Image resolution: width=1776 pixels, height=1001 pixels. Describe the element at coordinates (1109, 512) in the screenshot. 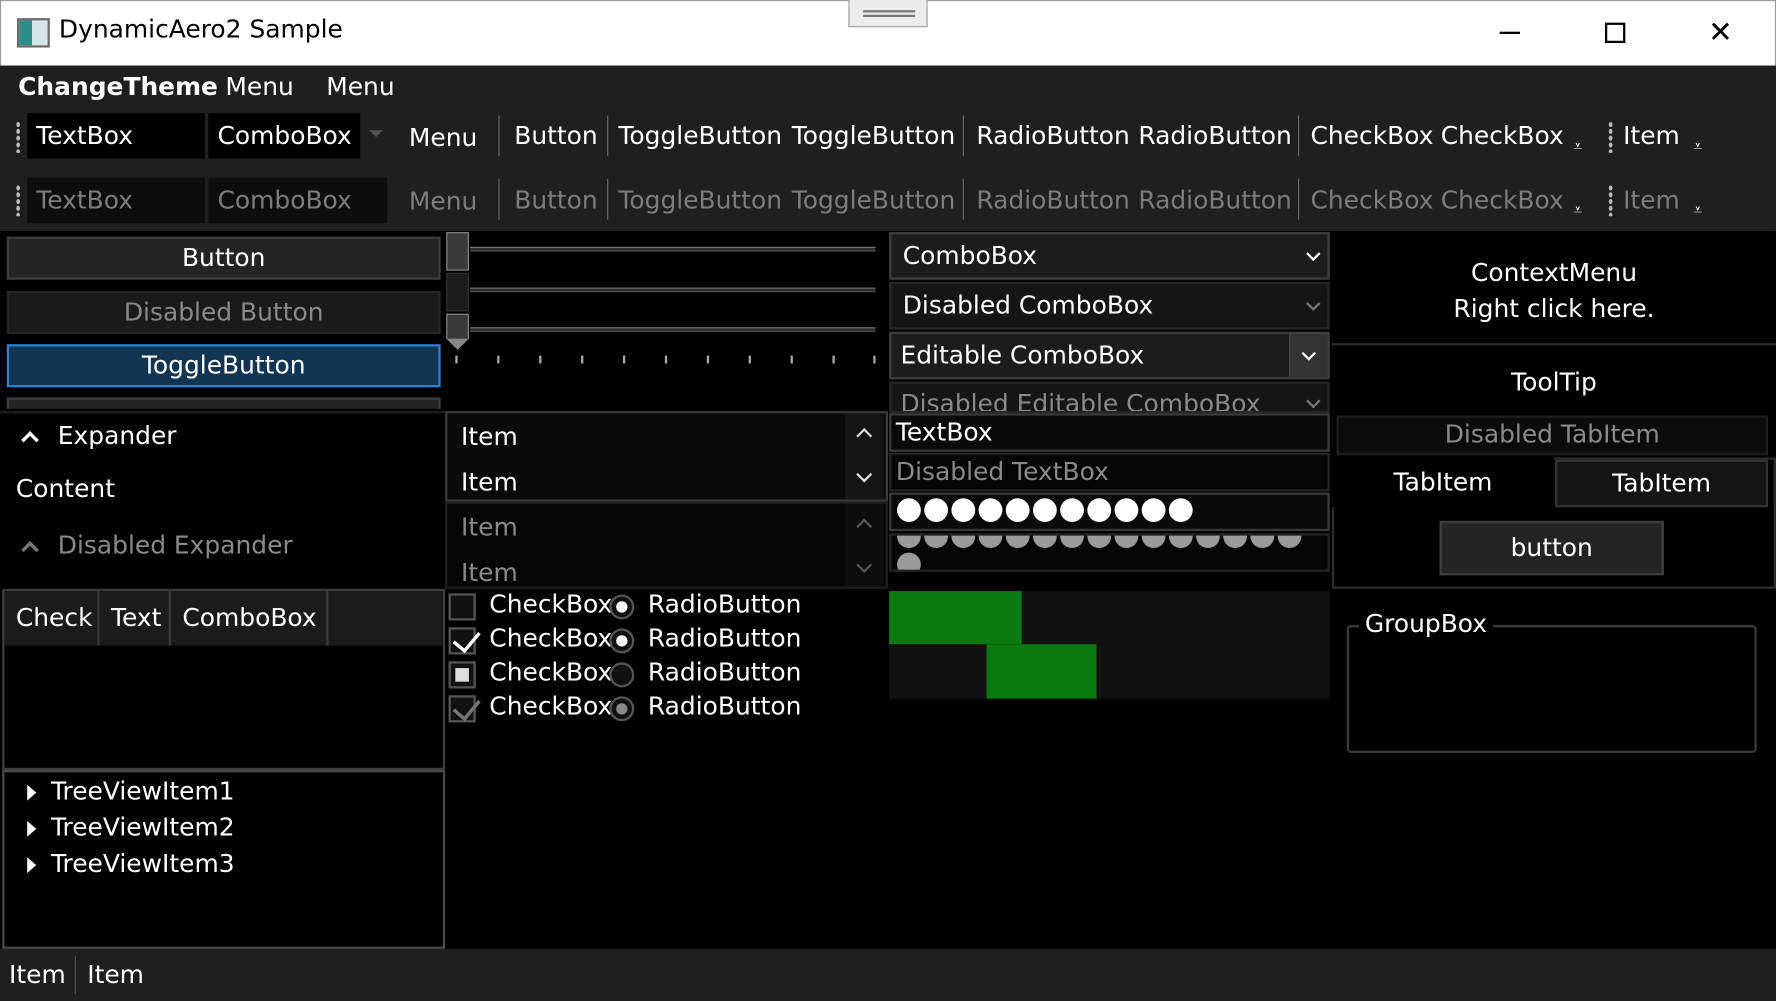

I see `password-box` at that location.